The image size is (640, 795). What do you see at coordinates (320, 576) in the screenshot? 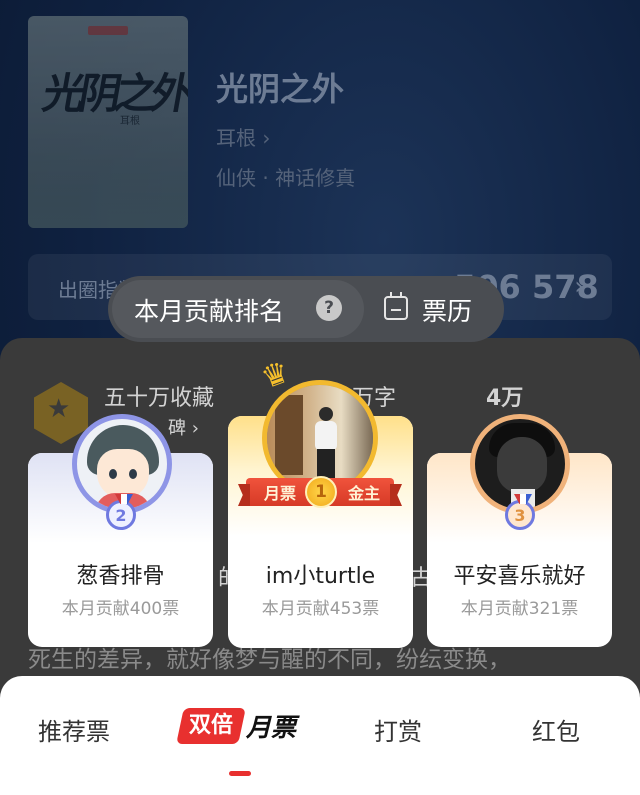
I see `contributor-name: im小turtle` at bounding box center [320, 576].